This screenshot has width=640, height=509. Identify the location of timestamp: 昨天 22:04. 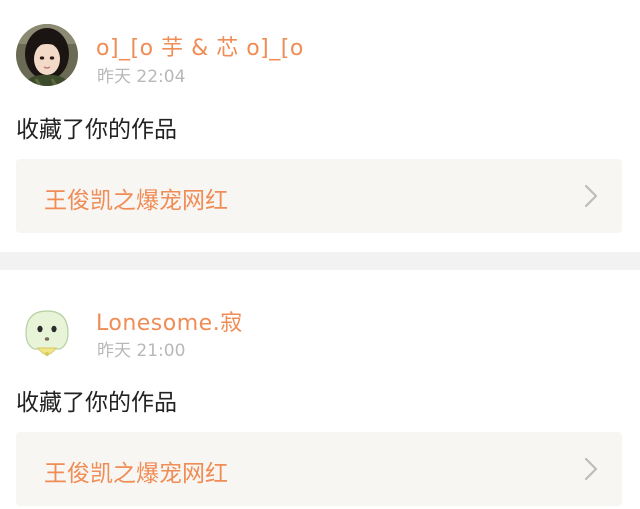
(141, 77).